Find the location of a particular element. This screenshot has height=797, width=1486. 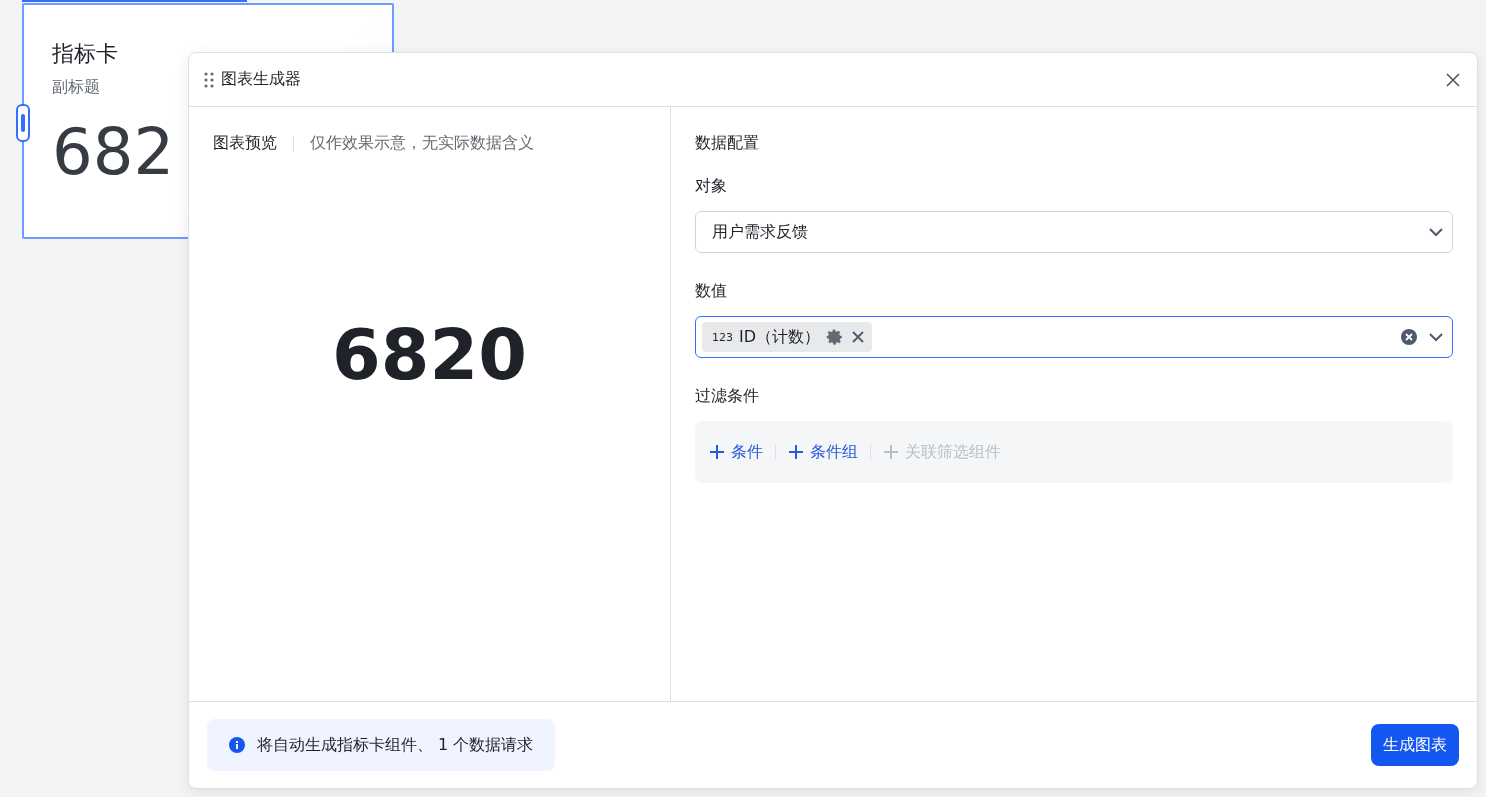

field-label: 过滤条件 is located at coordinates (727, 396).